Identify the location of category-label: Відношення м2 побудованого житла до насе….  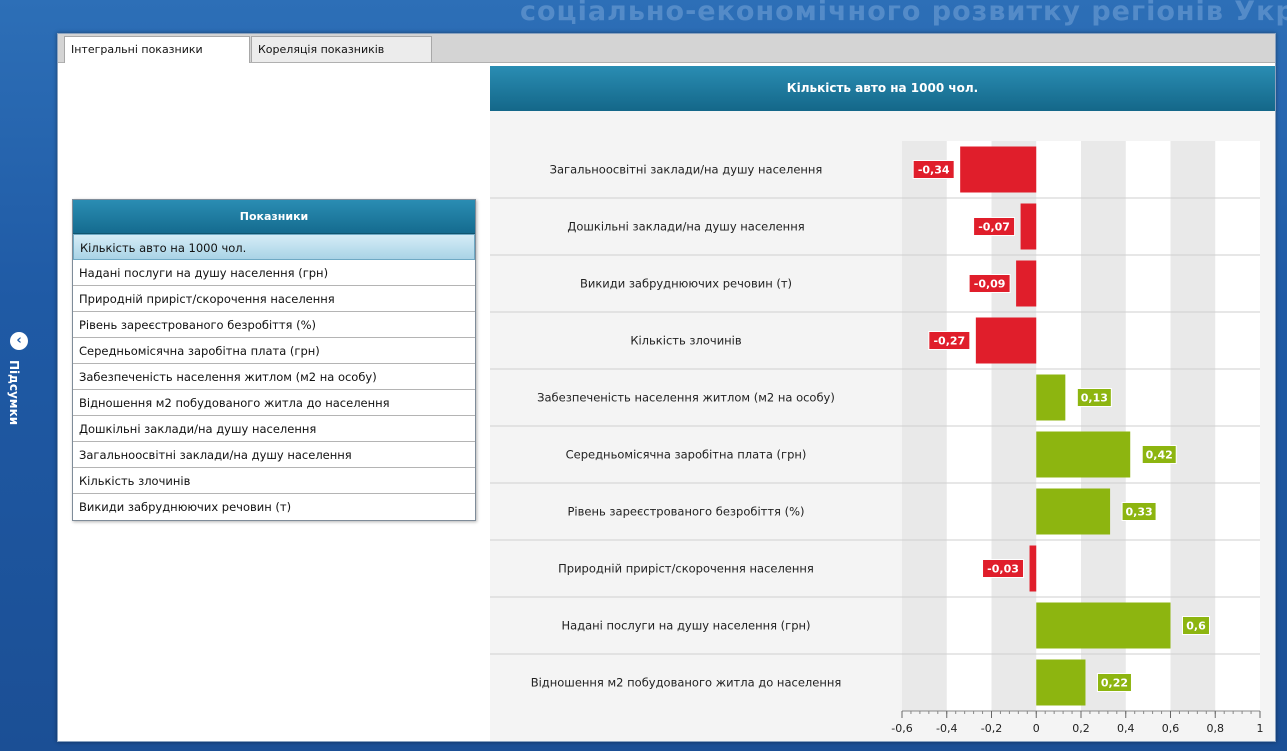
(686, 683).